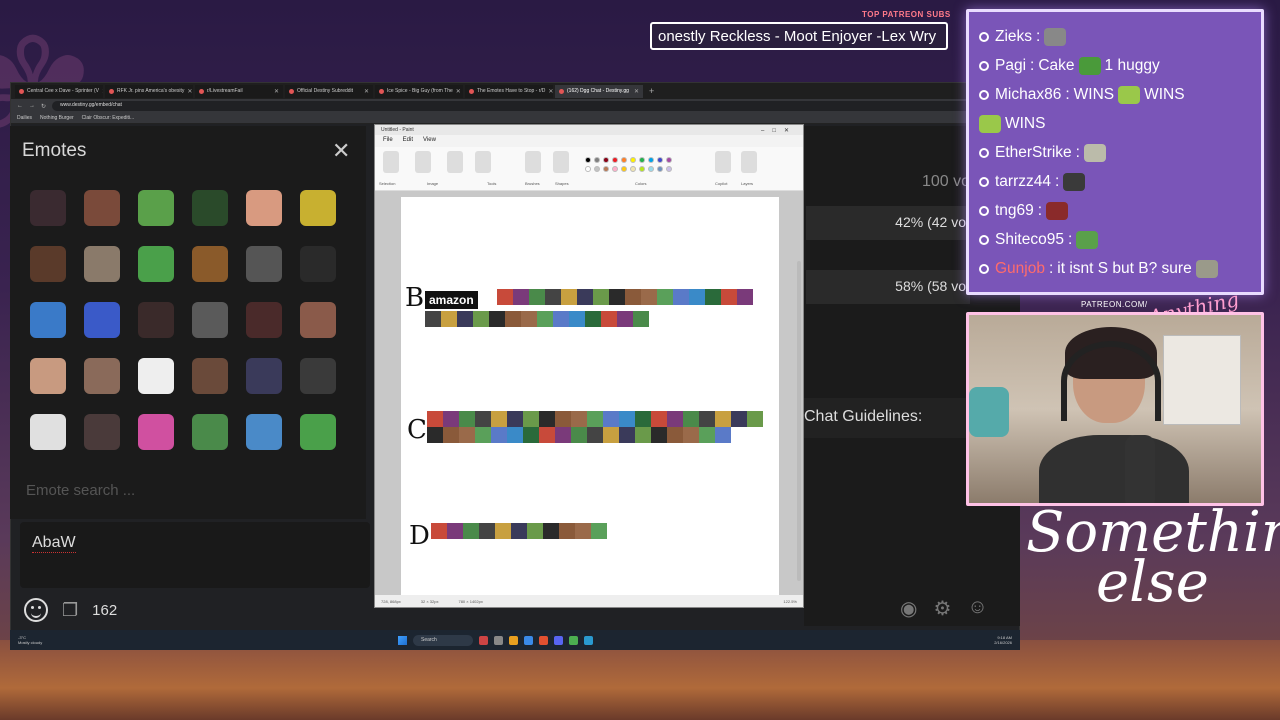 The width and height of the screenshot is (1280, 720). What do you see at coordinates (558, 640) in the screenshot?
I see `discord-icon` at bounding box center [558, 640].